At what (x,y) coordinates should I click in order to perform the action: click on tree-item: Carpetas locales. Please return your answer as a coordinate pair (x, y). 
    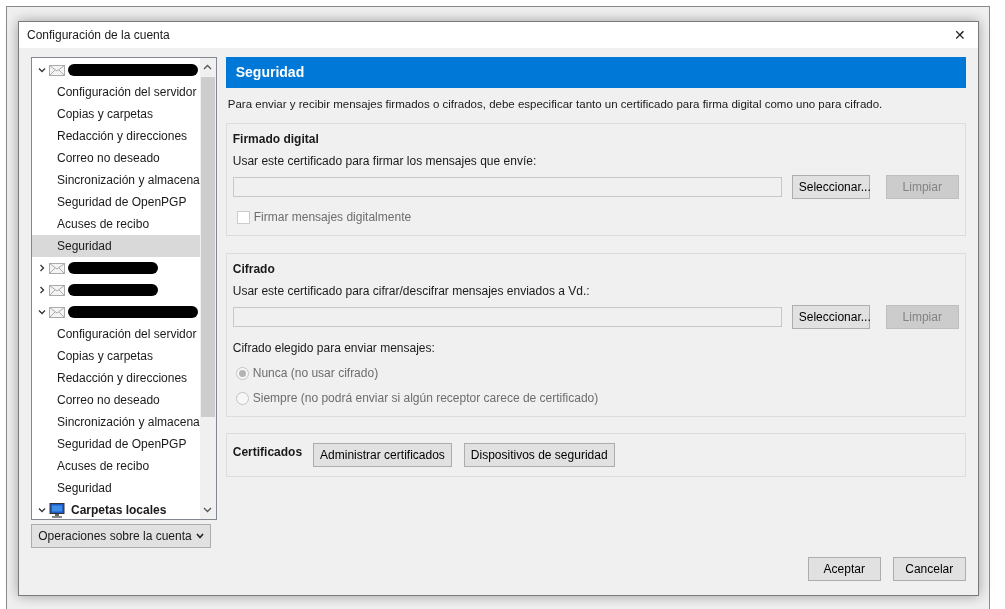
    Looking at the image, I should click on (119, 510).